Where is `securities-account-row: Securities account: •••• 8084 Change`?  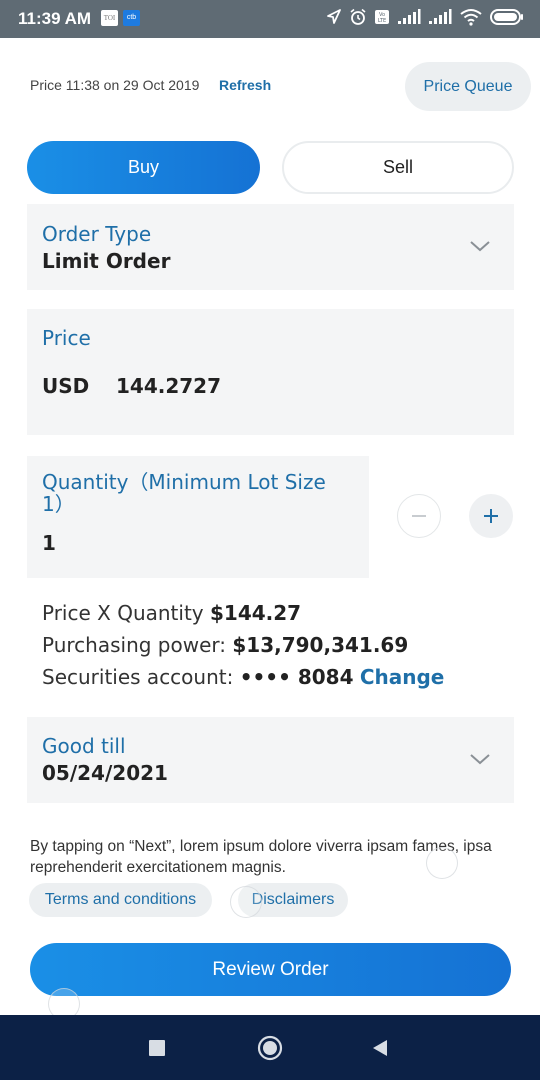
securities-account-row: Securities account: •••• 8084 Change is located at coordinates (243, 677).